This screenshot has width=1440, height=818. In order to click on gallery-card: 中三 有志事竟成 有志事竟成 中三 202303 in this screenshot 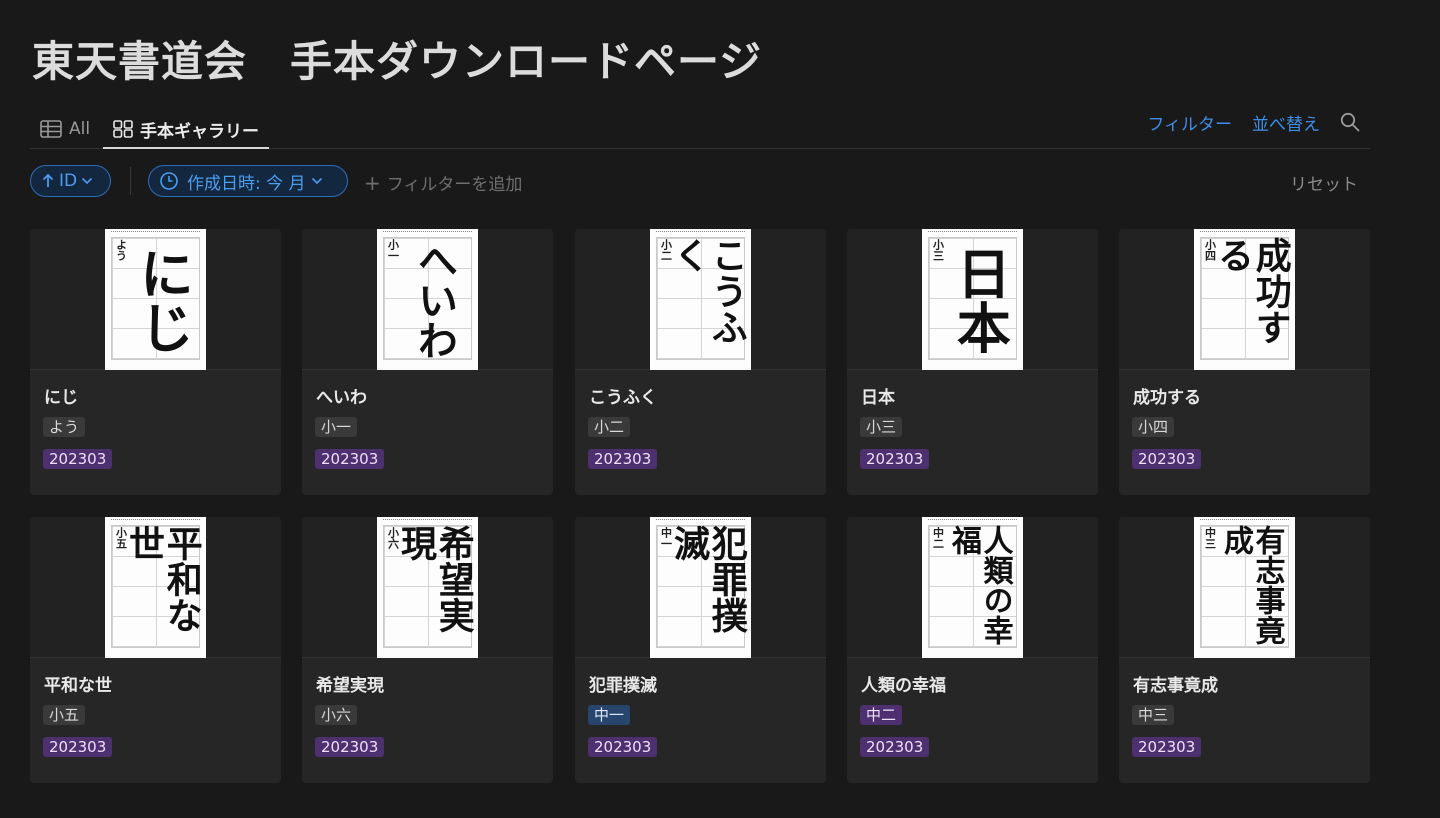, I will do `click(1244, 650)`.